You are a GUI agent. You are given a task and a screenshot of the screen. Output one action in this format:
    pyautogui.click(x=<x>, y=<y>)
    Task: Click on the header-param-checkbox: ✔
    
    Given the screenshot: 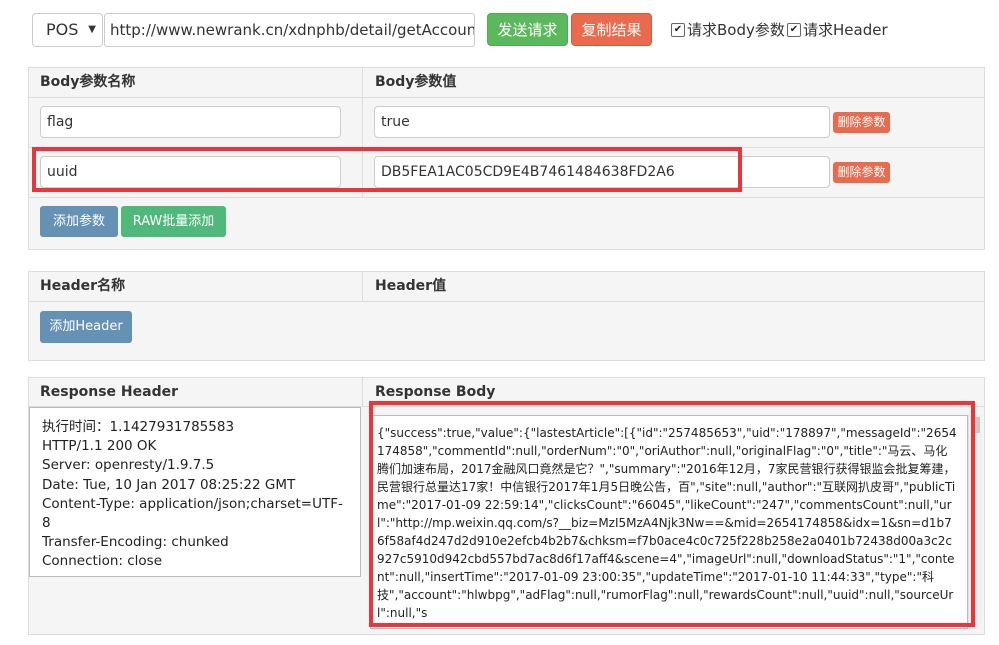 What is the action you would take?
    pyautogui.click(x=794, y=30)
    